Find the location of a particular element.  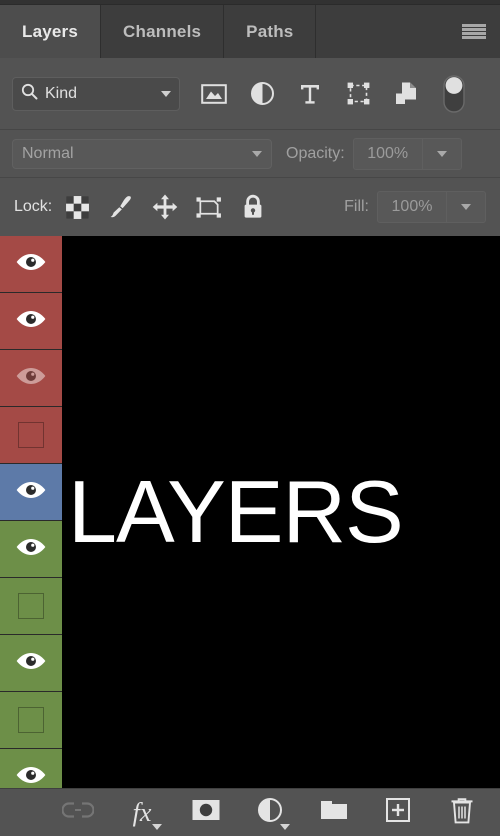

delete-layer-button is located at coordinates (462, 813).